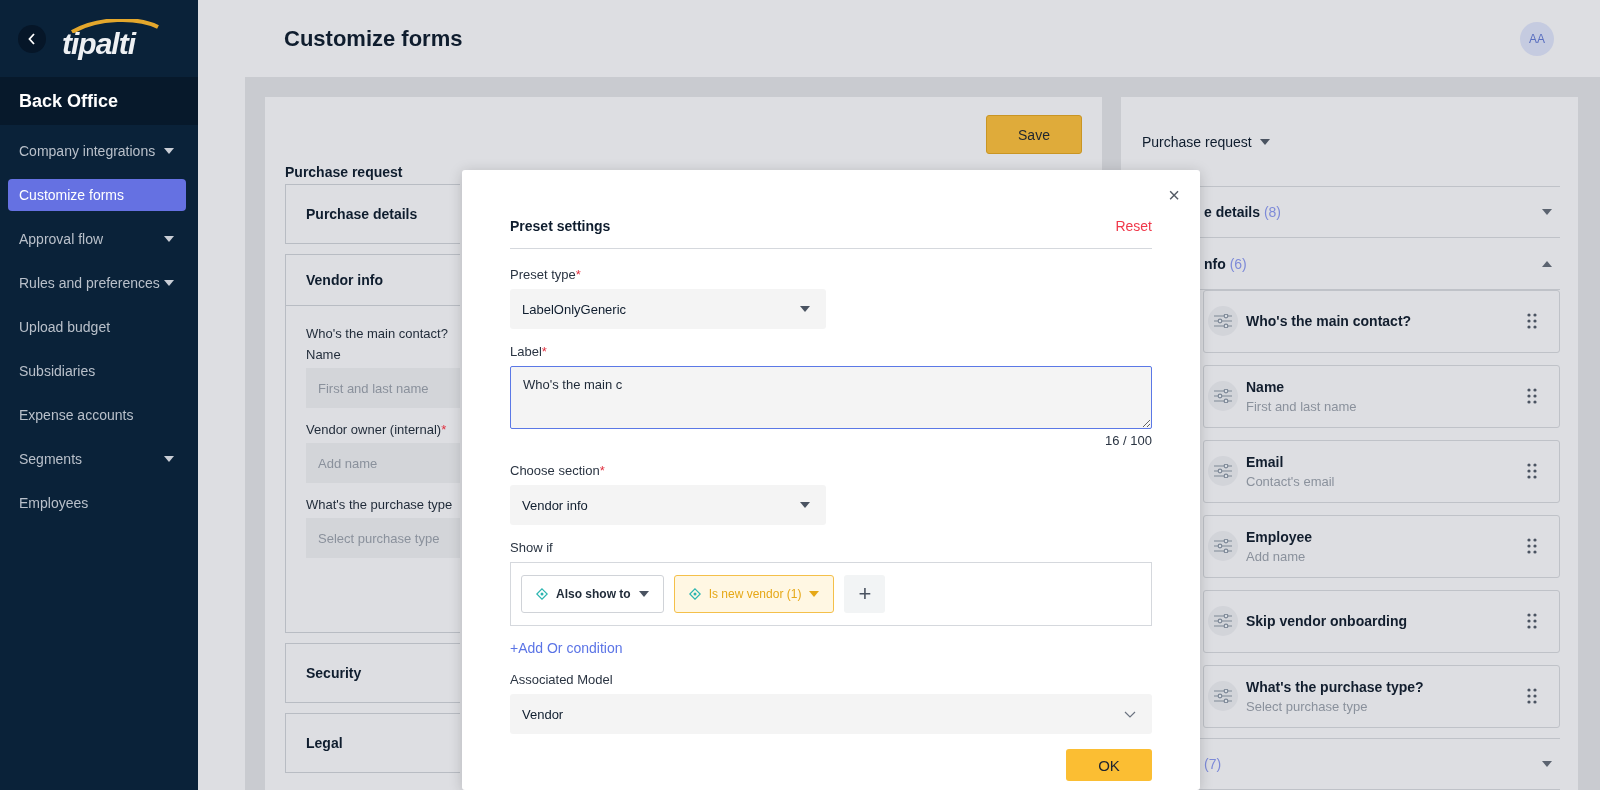 The image size is (1600, 790). I want to click on select-field: Vendor, so click(831, 714).